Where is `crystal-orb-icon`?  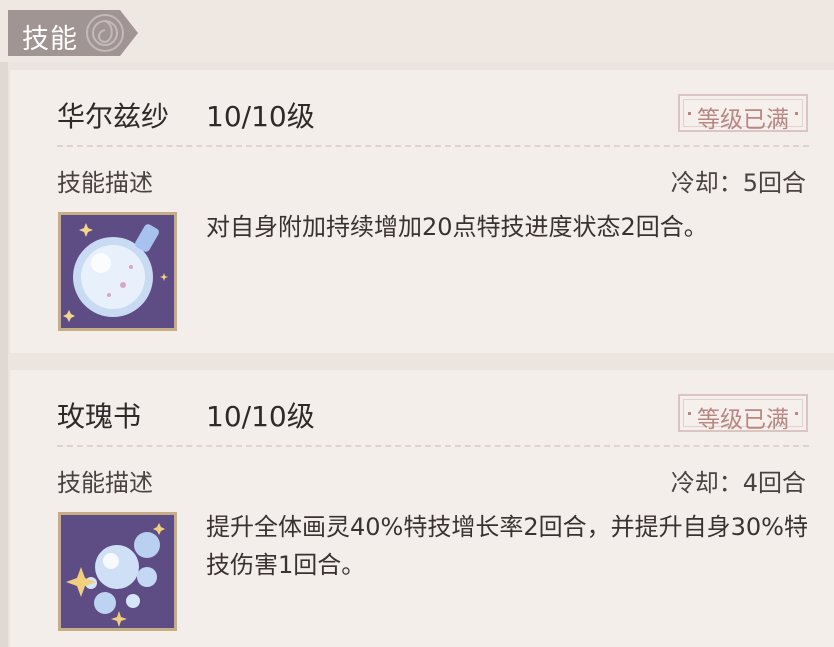 crystal-orb-icon is located at coordinates (117, 271).